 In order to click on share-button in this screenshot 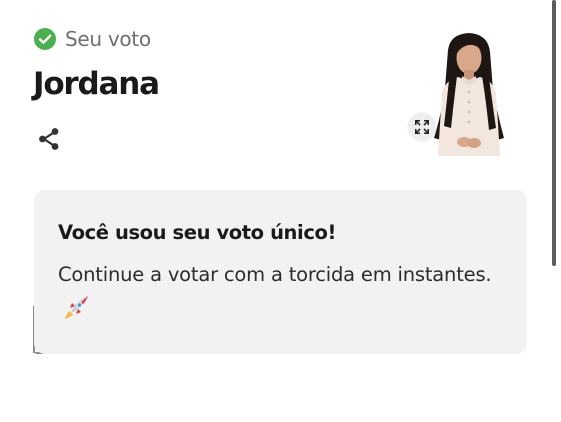, I will do `click(49, 139)`.